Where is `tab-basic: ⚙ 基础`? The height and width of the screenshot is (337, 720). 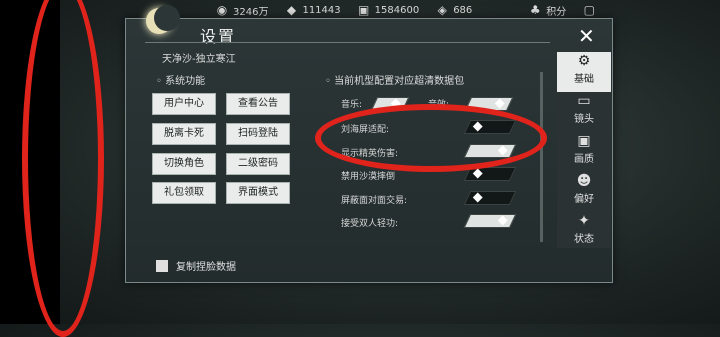 tab-basic: ⚙ 基础 is located at coordinates (584, 72).